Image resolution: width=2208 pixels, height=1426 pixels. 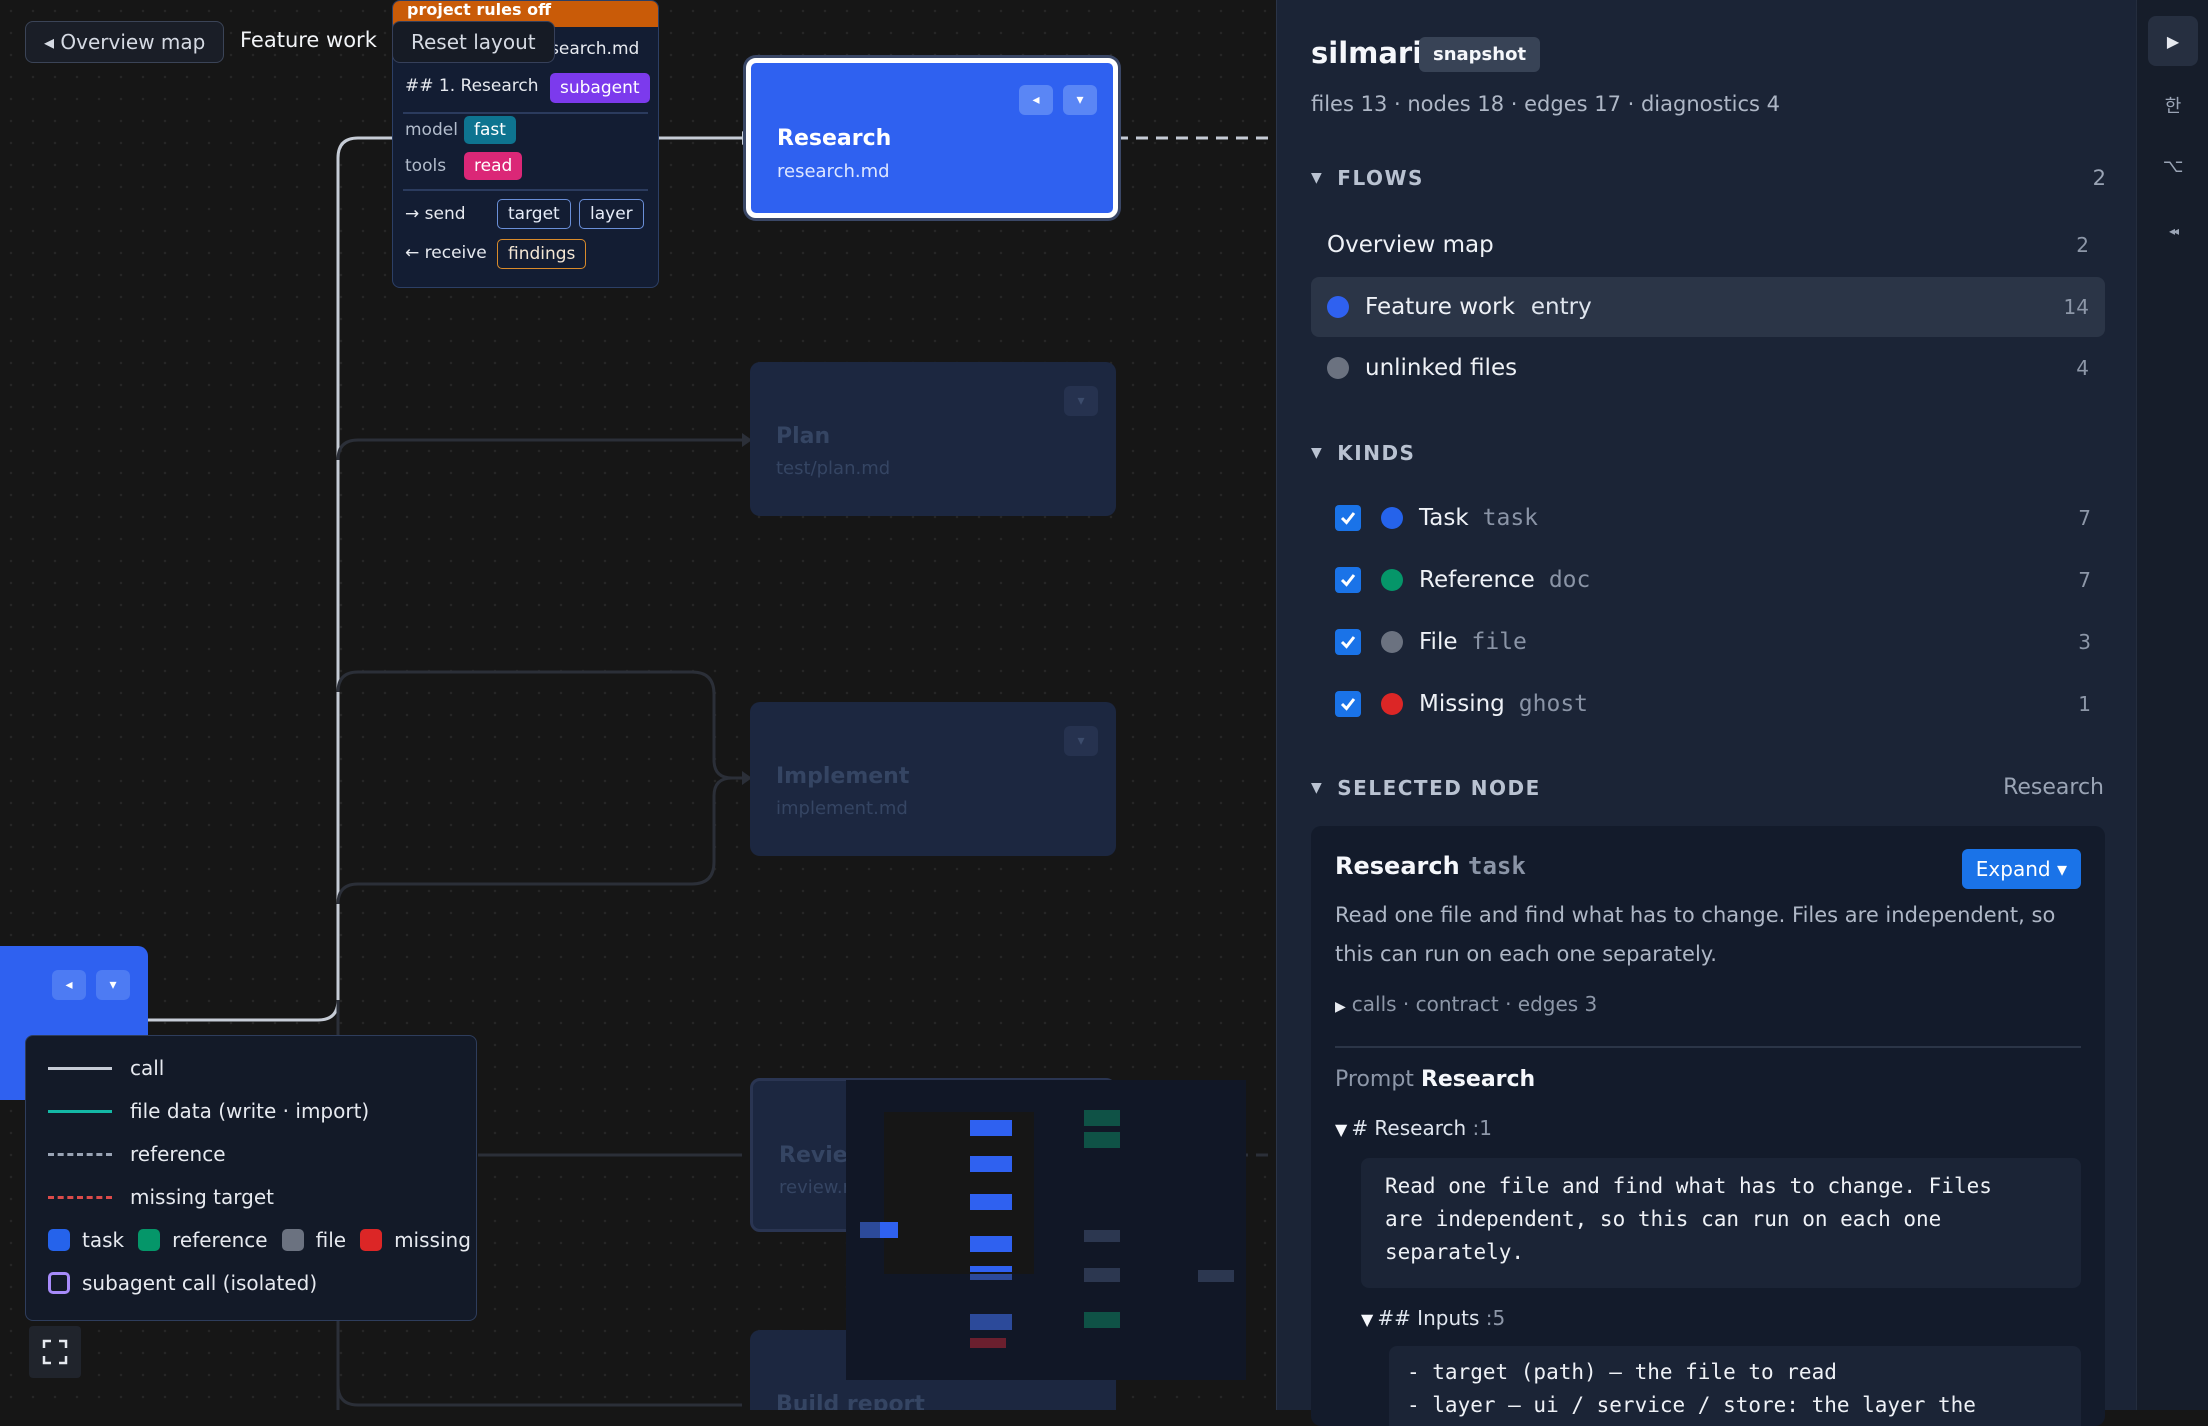 What do you see at coordinates (1426, 788) in the screenshot?
I see `selected-section-toggle: ▼ SELECTED NODE` at bounding box center [1426, 788].